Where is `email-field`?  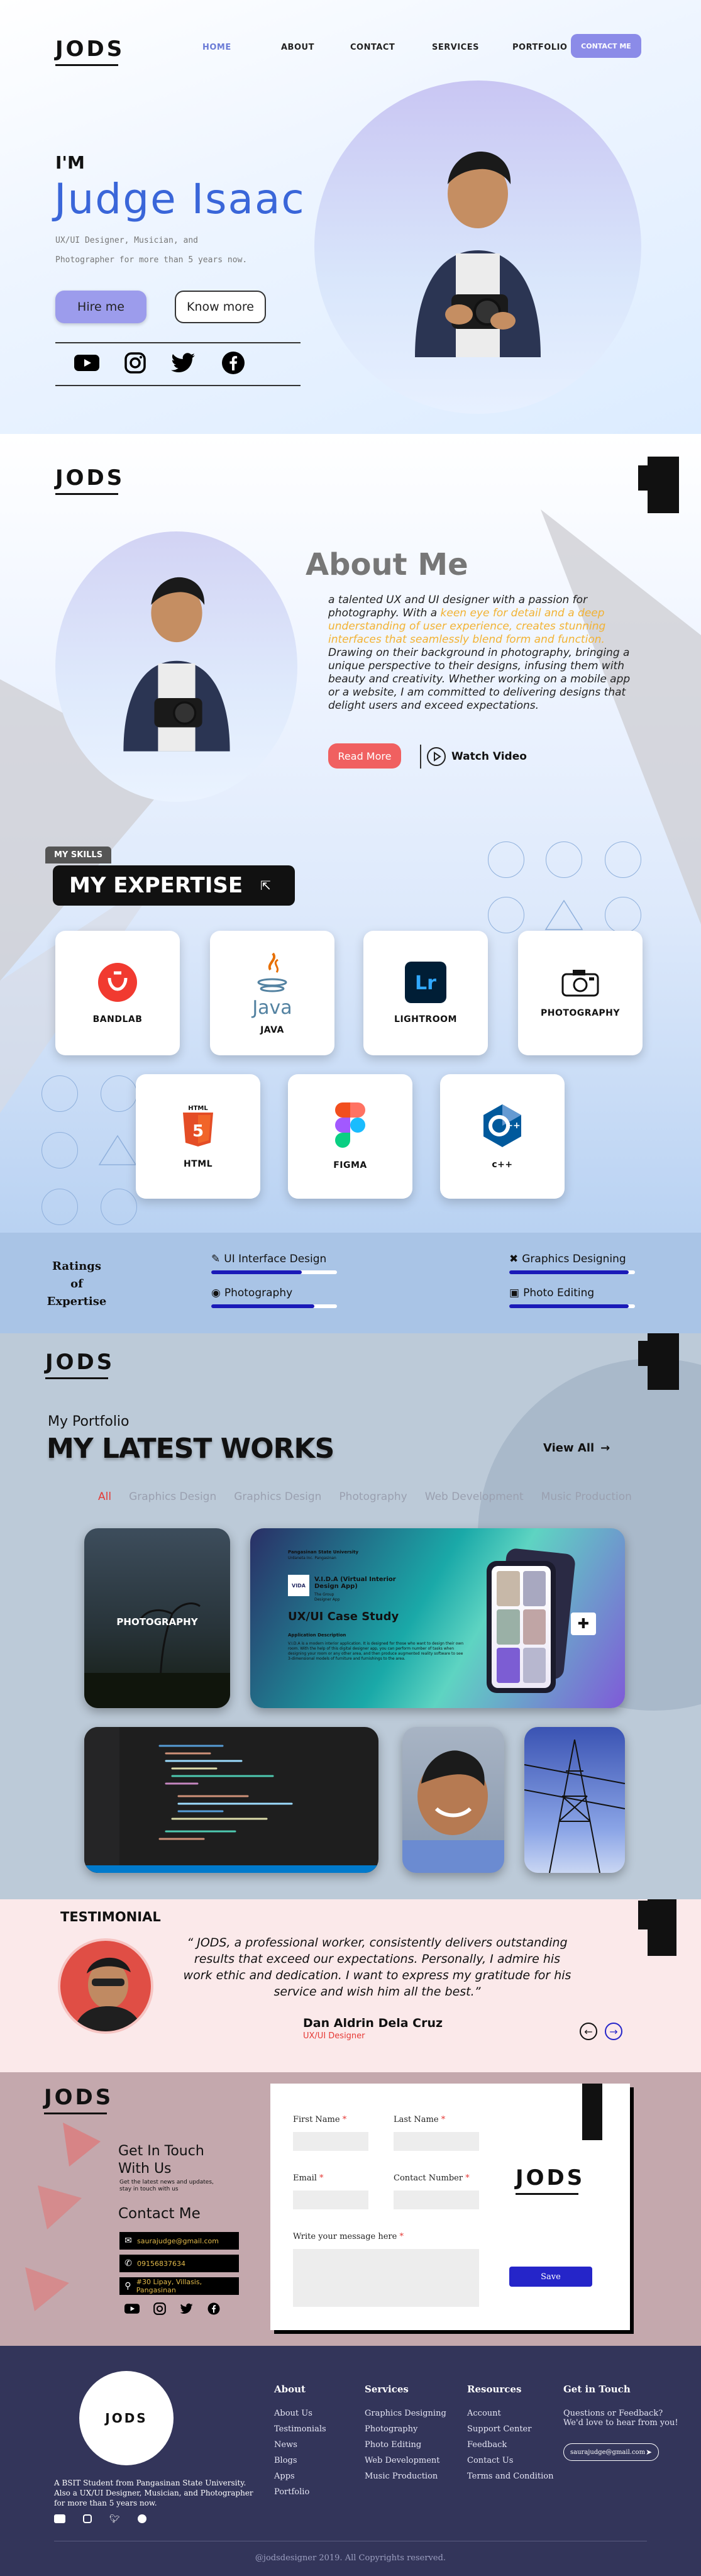
email-field is located at coordinates (331, 2199).